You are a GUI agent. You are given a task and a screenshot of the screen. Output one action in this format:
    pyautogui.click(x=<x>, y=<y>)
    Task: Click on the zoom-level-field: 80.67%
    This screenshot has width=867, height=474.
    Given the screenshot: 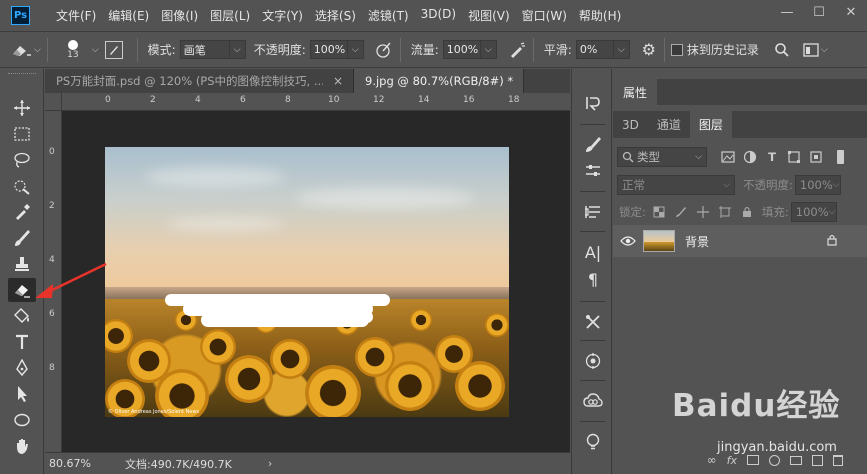 What is the action you would take?
    pyautogui.click(x=68, y=463)
    